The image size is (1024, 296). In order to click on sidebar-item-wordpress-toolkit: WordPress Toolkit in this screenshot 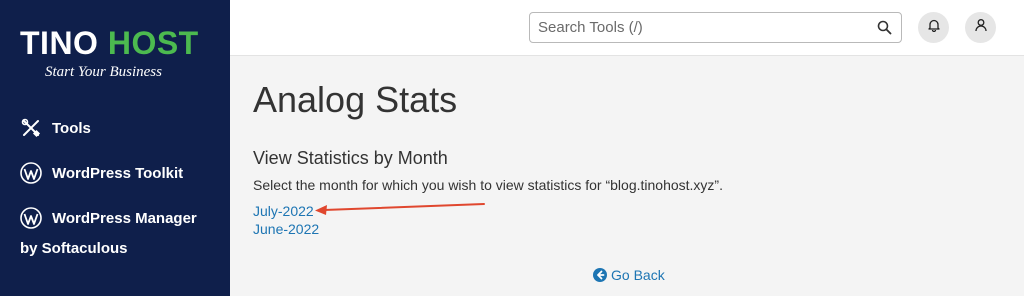, I will do `click(101, 173)`.